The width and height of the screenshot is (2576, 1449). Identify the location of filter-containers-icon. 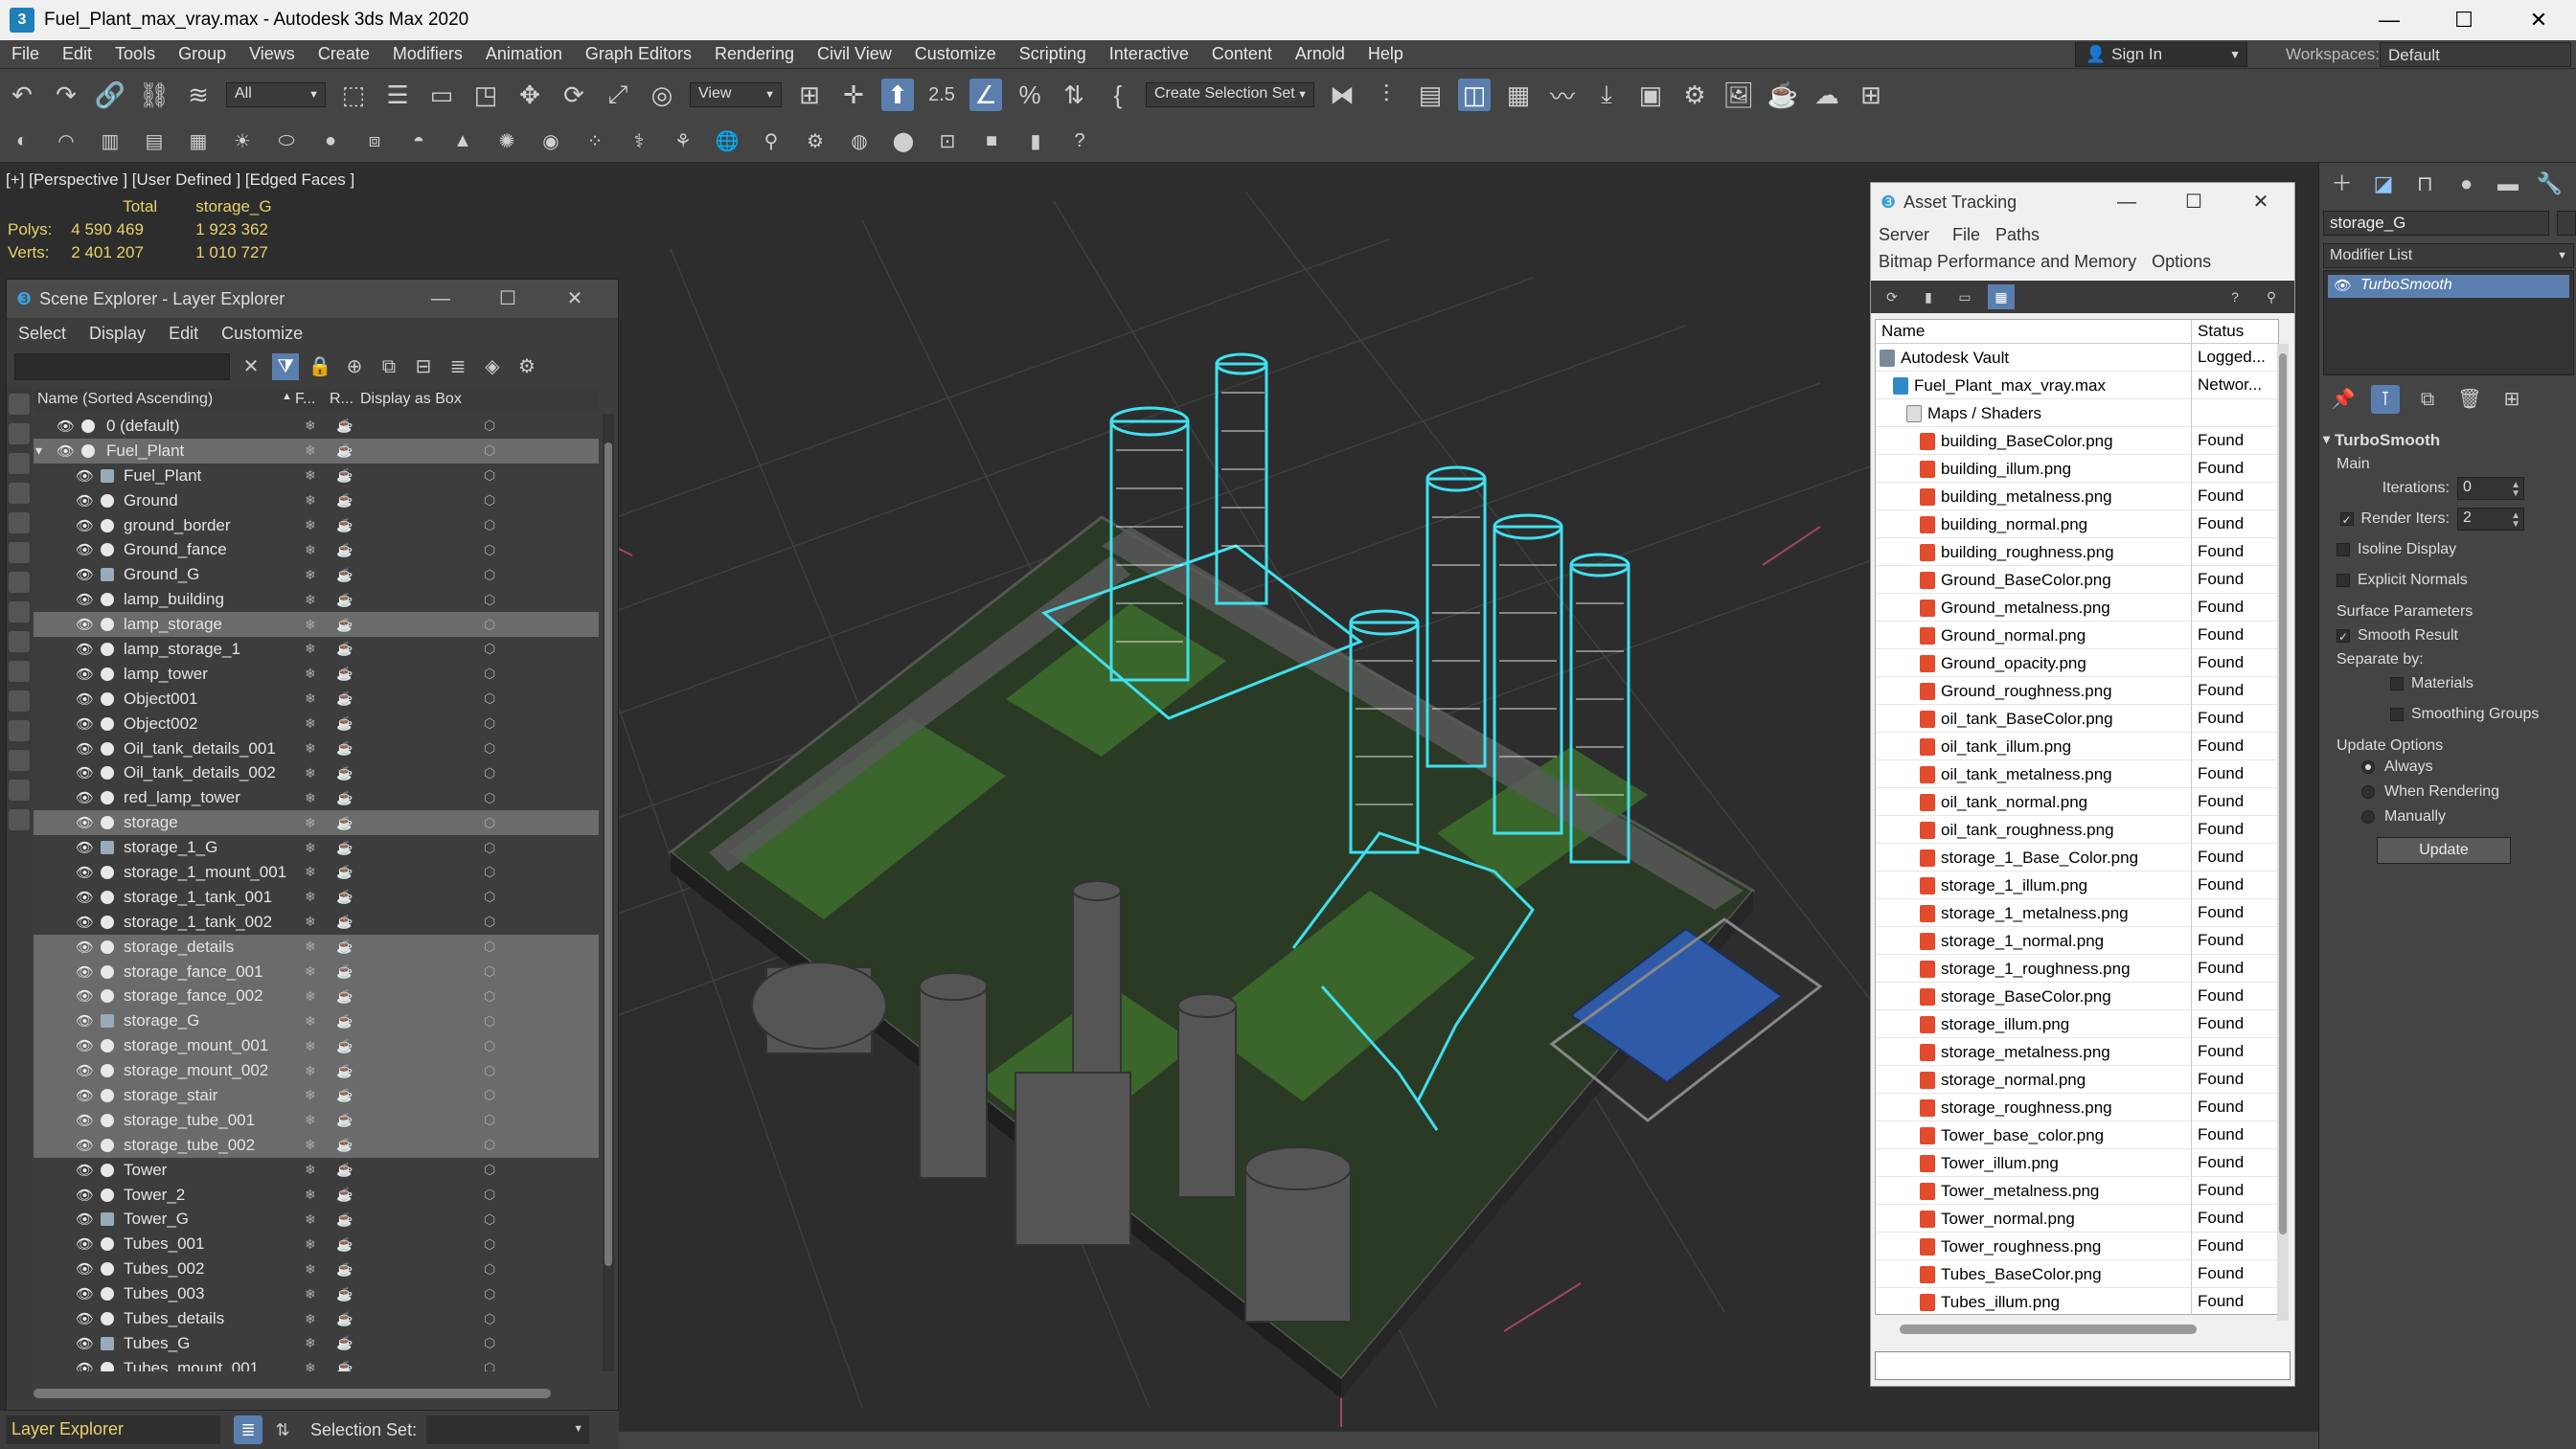
(19, 671).